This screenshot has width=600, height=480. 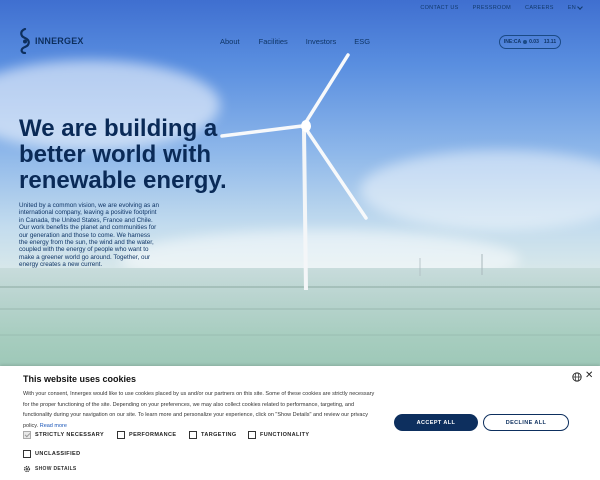 I want to click on stock-symbol: INE:CA, so click(x=512, y=42).